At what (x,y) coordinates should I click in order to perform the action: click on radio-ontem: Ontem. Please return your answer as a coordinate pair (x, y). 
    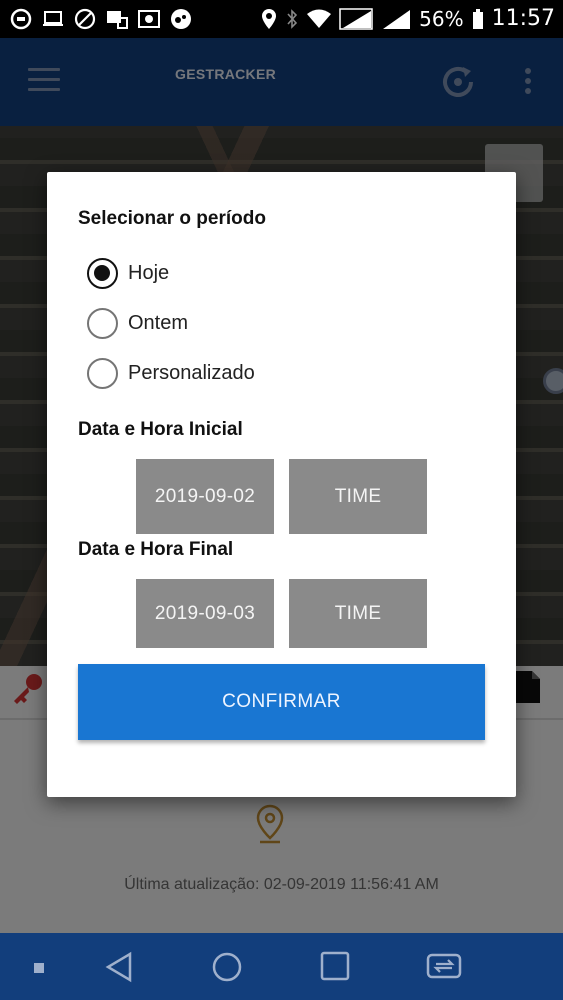
    Looking at the image, I should click on (137, 323).